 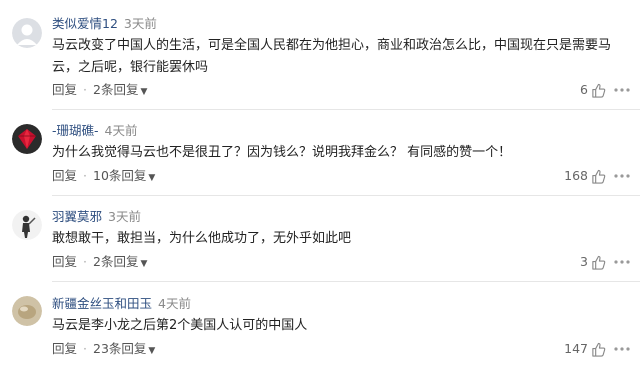 I want to click on comment-controls: 168, so click(x=597, y=176).